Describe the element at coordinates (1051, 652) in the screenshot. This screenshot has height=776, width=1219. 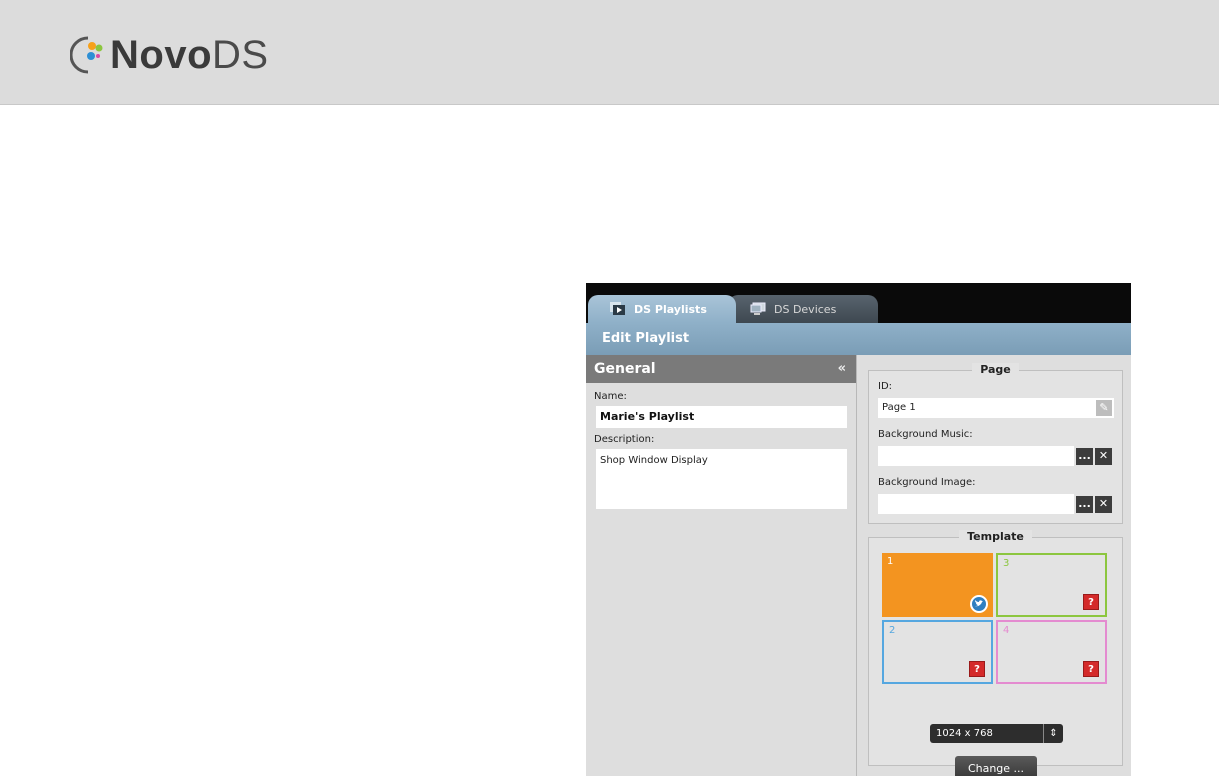
I see `template-zone-4: 4 ?` at that location.